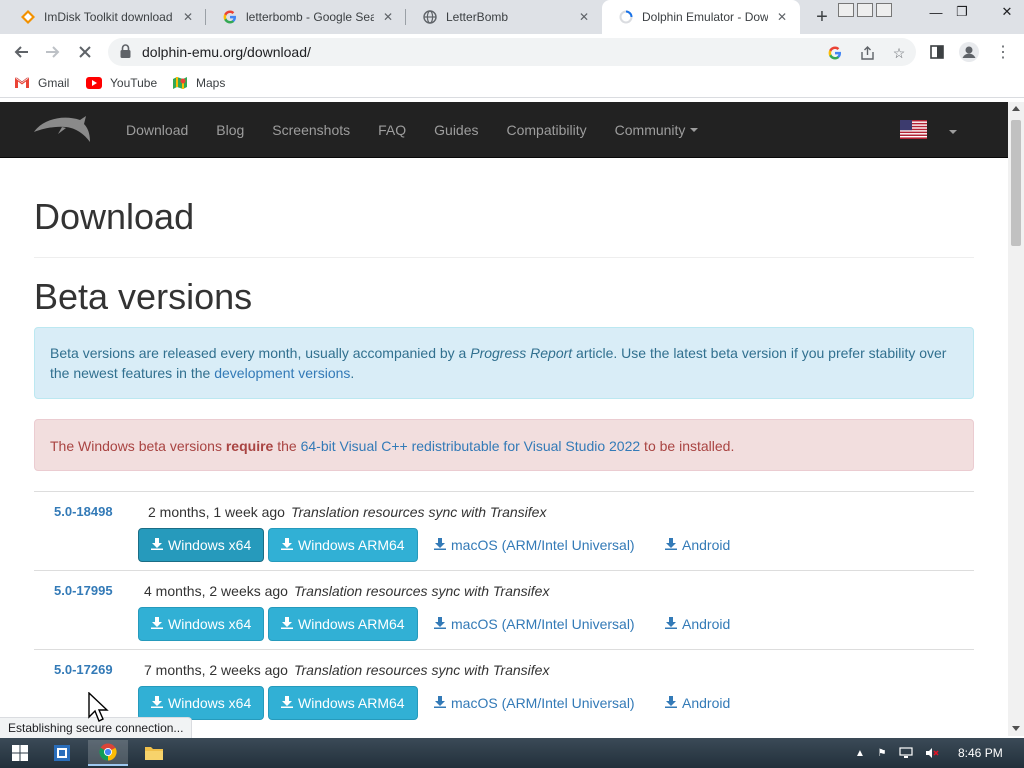  I want to click on version-age: 4 months, 2 weeks ago, so click(216, 591).